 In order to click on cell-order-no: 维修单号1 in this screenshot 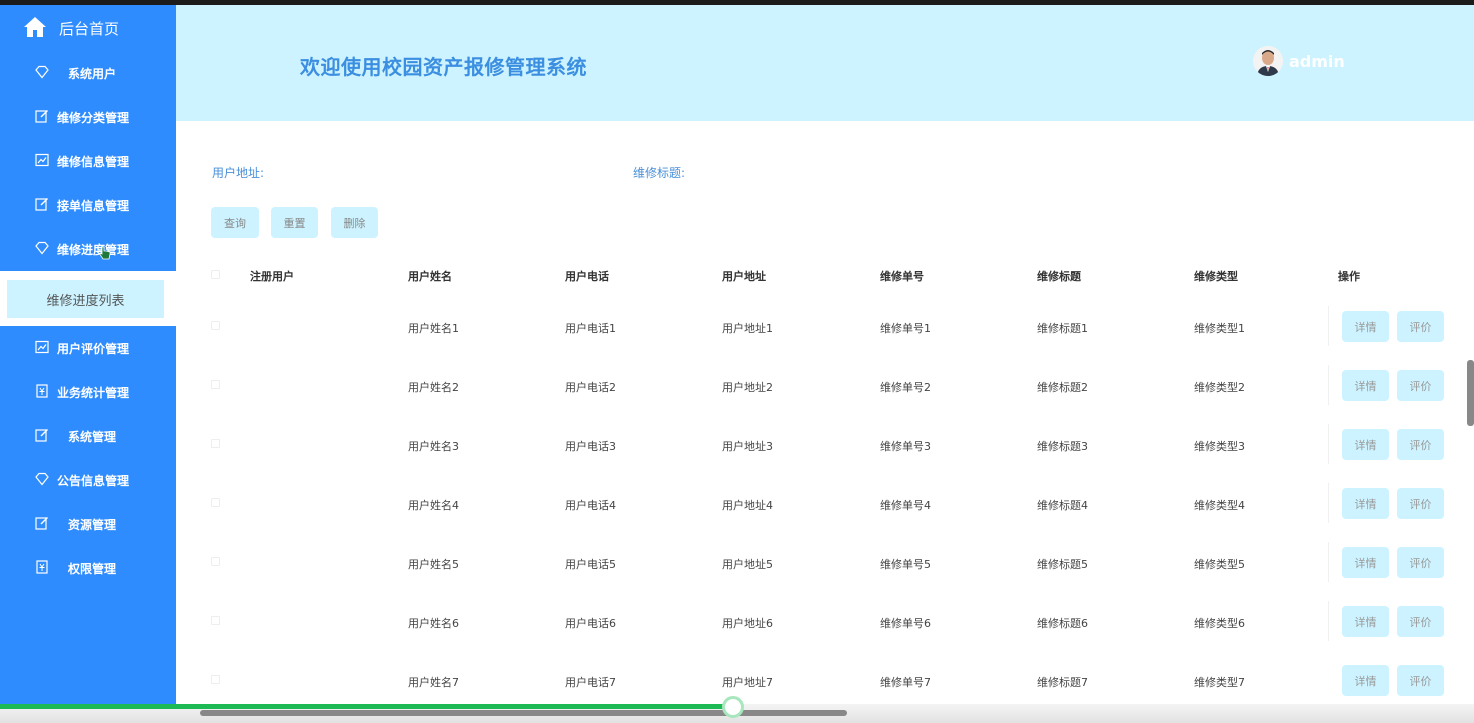, I will do `click(905, 328)`.